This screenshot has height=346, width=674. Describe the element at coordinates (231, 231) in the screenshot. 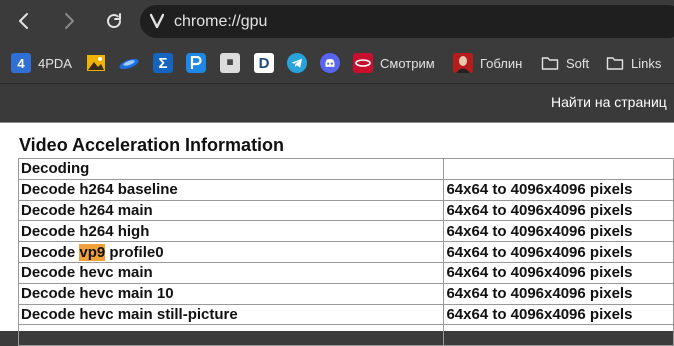

I see `feature-cell: Decode h264 high` at that location.